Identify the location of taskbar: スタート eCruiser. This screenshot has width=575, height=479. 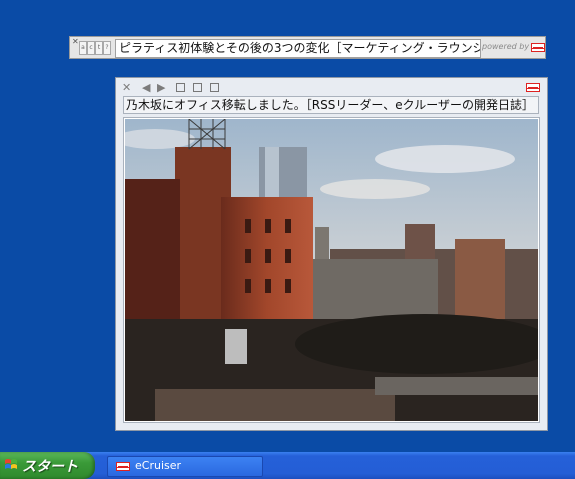
(287, 465).